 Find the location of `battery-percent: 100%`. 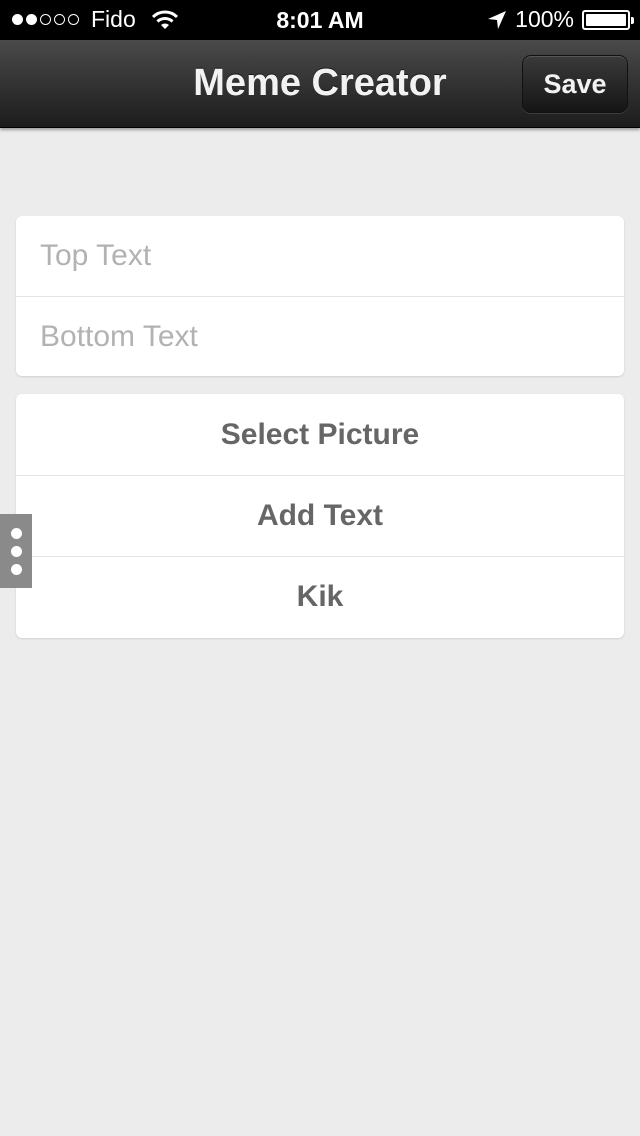

battery-percent: 100% is located at coordinates (544, 19).